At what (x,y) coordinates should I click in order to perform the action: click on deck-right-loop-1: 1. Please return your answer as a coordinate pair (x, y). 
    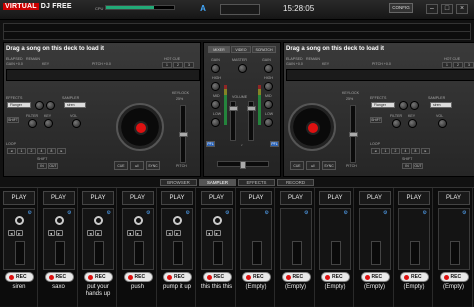
    Looking at the image, I should click on (385, 151).